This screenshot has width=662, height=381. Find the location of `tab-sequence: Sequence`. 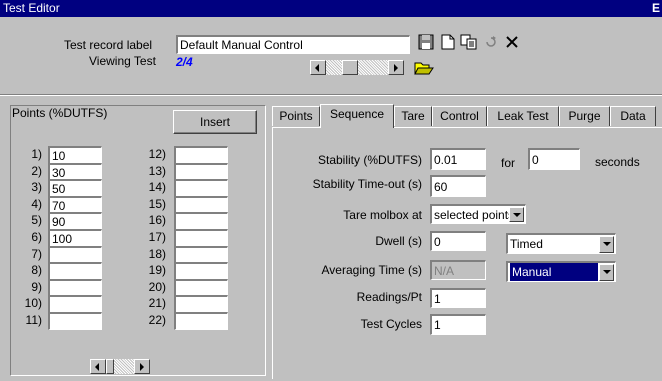

tab-sequence: Sequence is located at coordinates (357, 116).